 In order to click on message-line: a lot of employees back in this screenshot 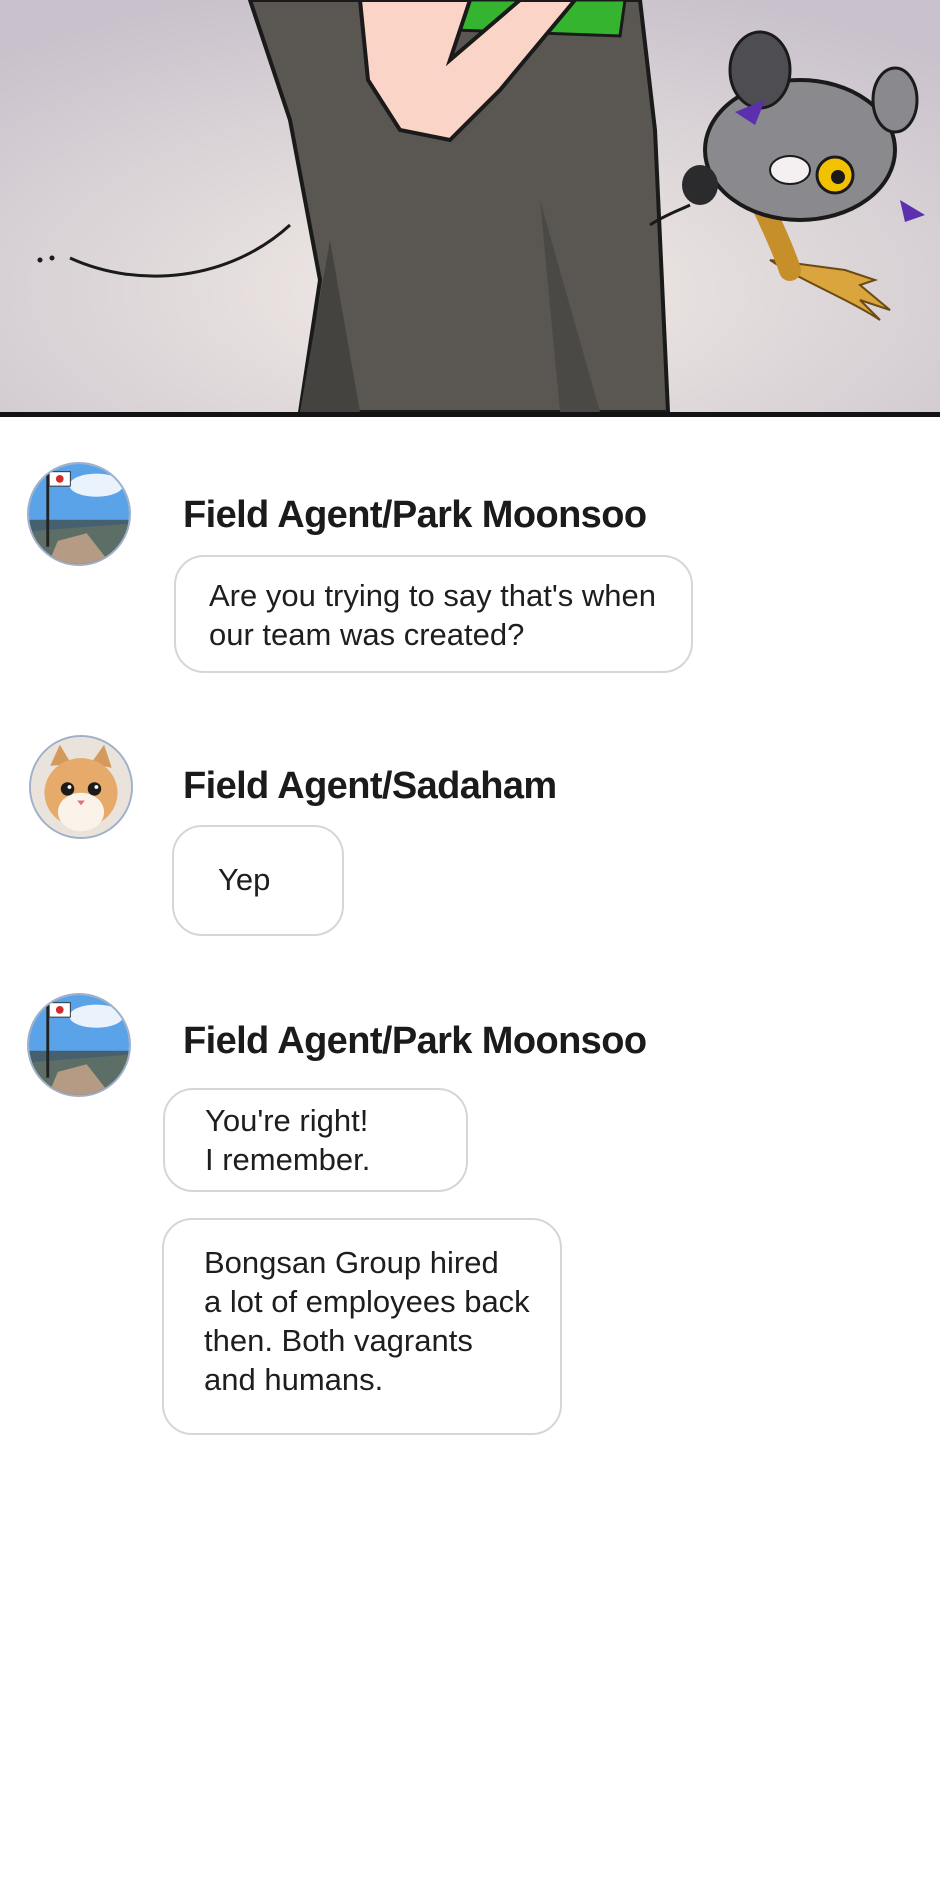, I will do `click(367, 1301)`.